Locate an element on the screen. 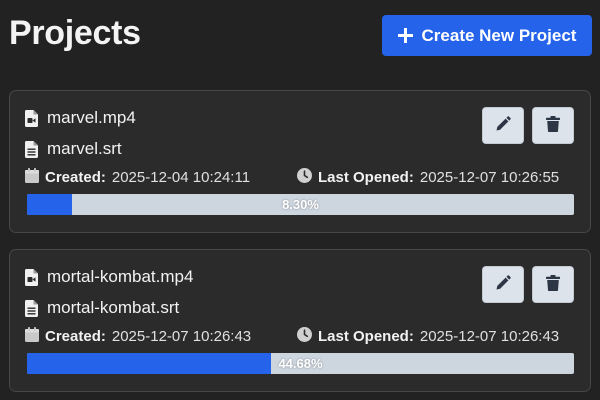 The width and height of the screenshot is (600, 400). progress-bar: 44.68% is located at coordinates (300, 363).